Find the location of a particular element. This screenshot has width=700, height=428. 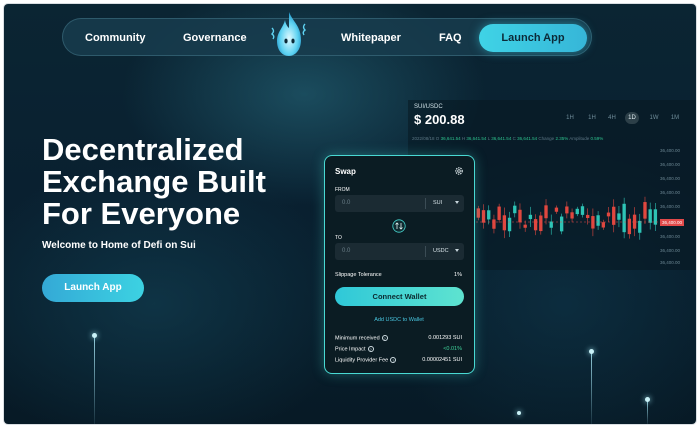

ohlc-change: 2.35% is located at coordinates (562, 138).